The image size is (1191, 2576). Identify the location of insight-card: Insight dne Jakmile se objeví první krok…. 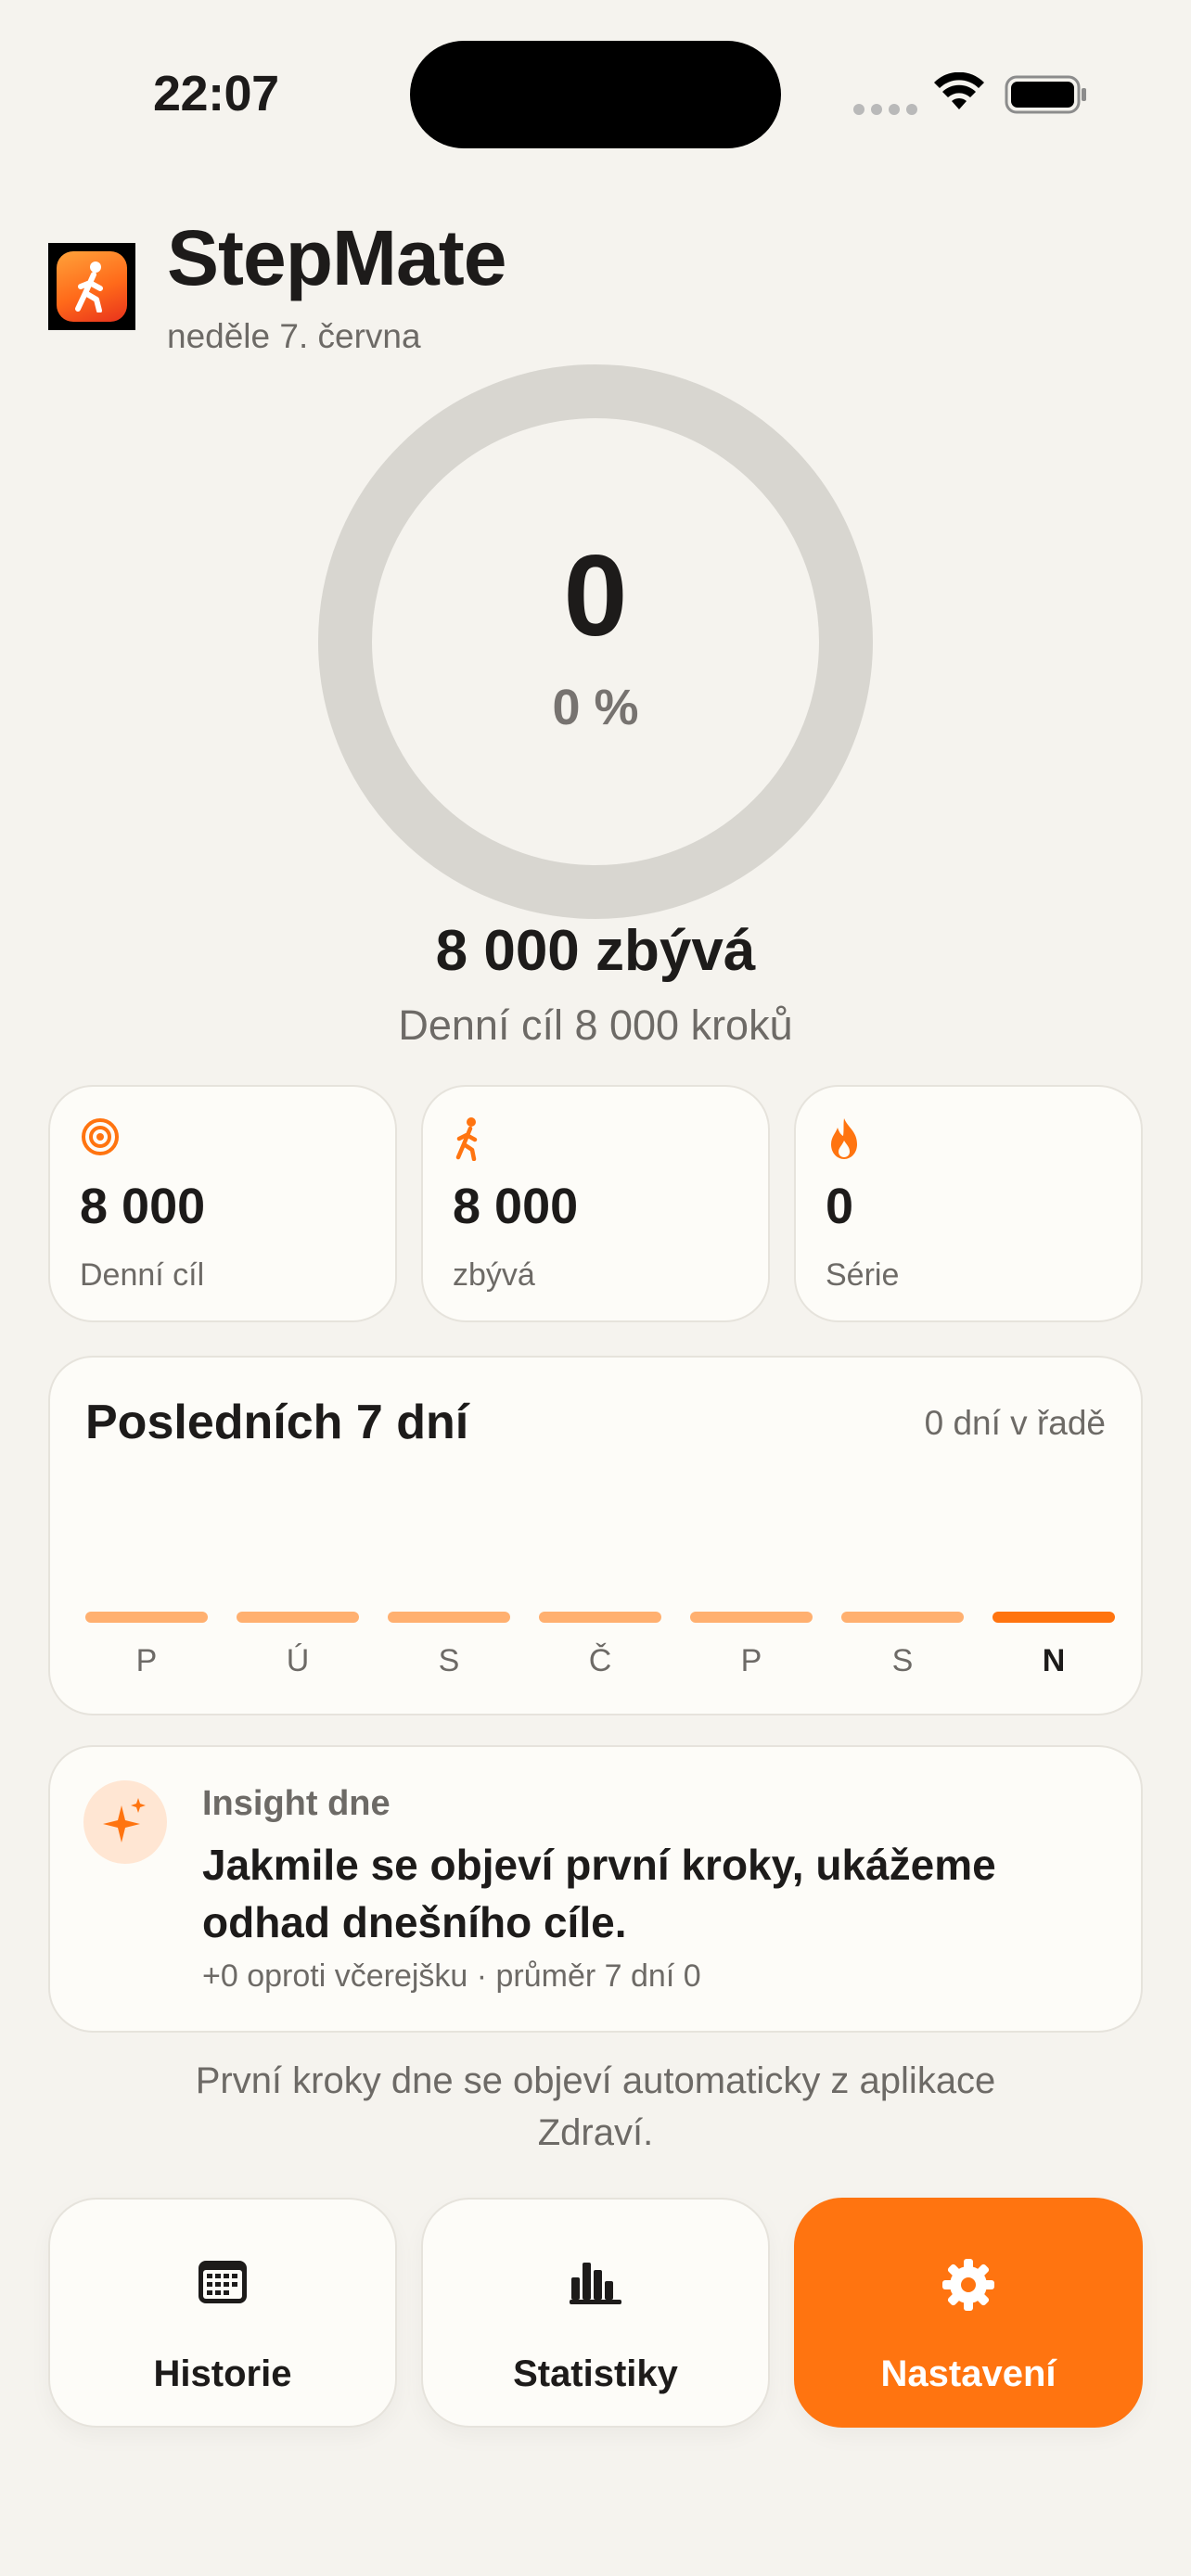
(595, 1889).